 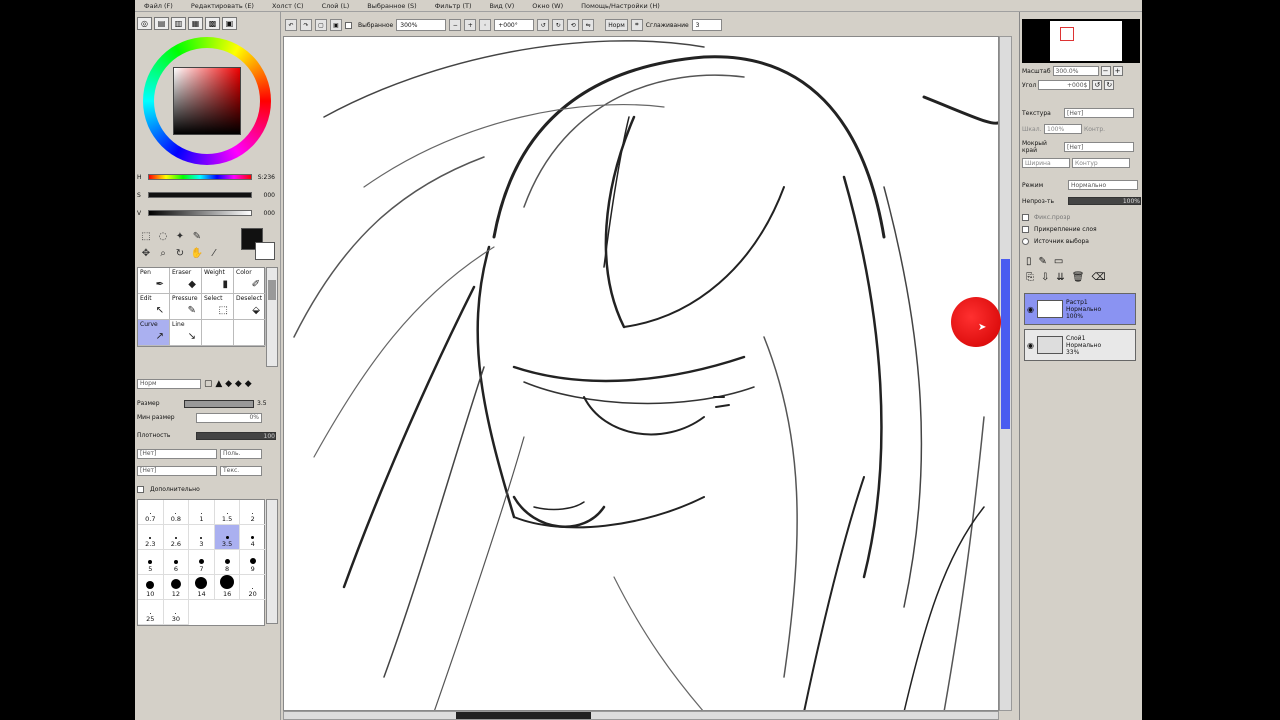 I want to click on normal-mode-button: Норм, so click(x=616, y=25).